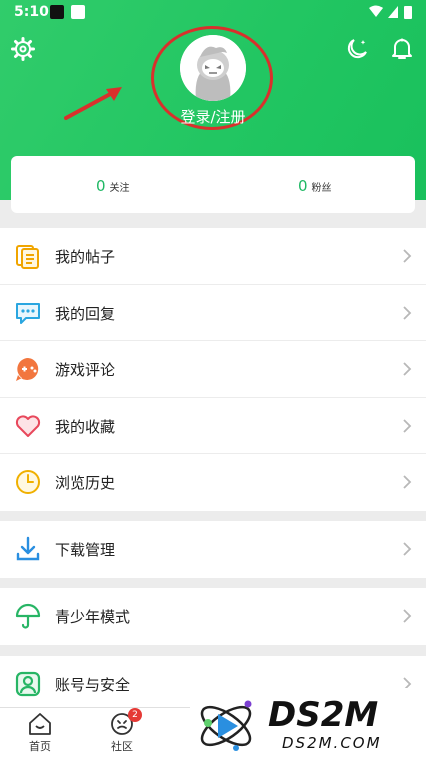 This screenshot has height=757, width=426. What do you see at coordinates (85, 483) in the screenshot?
I see `menu-item-label: 浏览历史` at bounding box center [85, 483].